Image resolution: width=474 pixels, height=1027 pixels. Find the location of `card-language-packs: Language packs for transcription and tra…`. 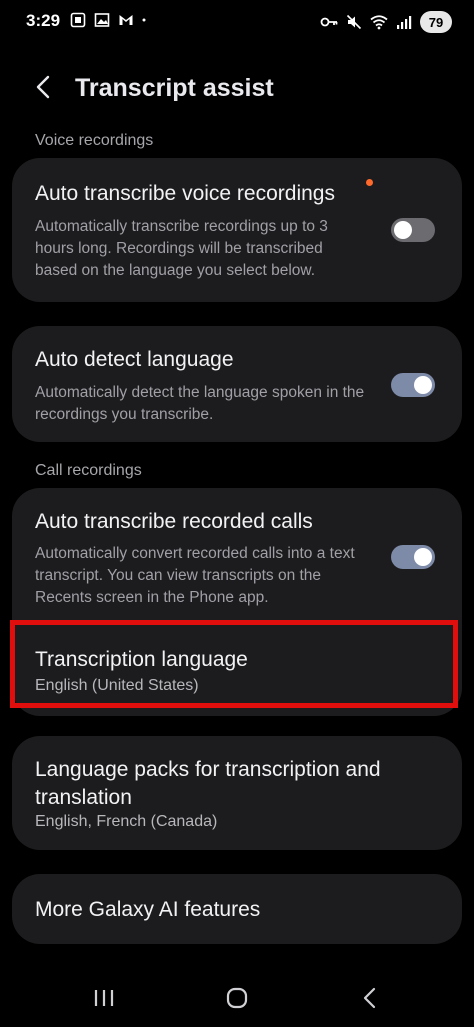

card-language-packs: Language packs for transcription and tra… is located at coordinates (237, 793).